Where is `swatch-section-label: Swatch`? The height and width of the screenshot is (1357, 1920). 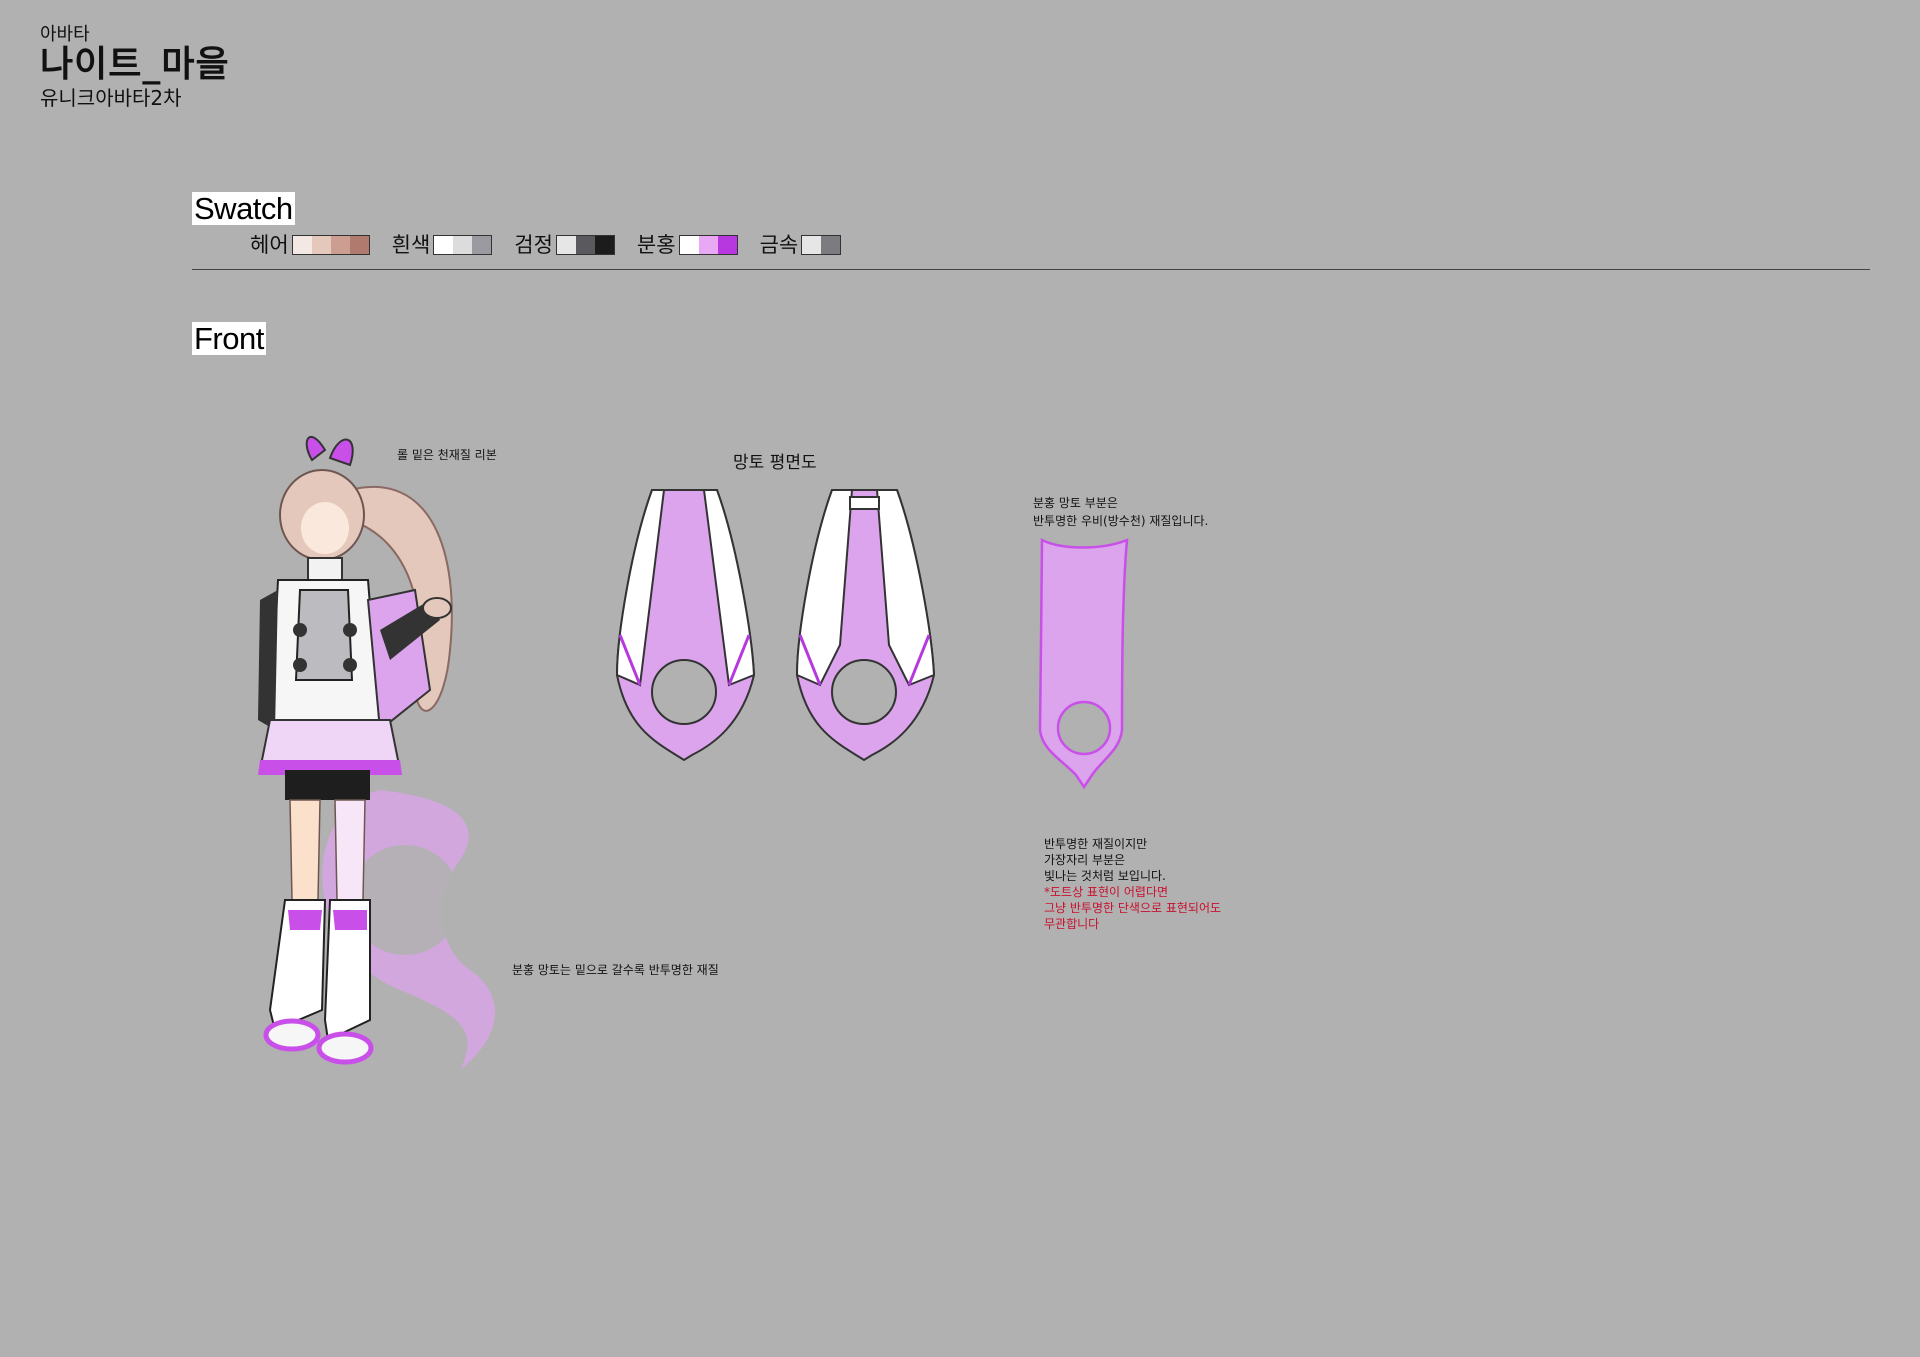
swatch-section-label: Swatch is located at coordinates (243, 208).